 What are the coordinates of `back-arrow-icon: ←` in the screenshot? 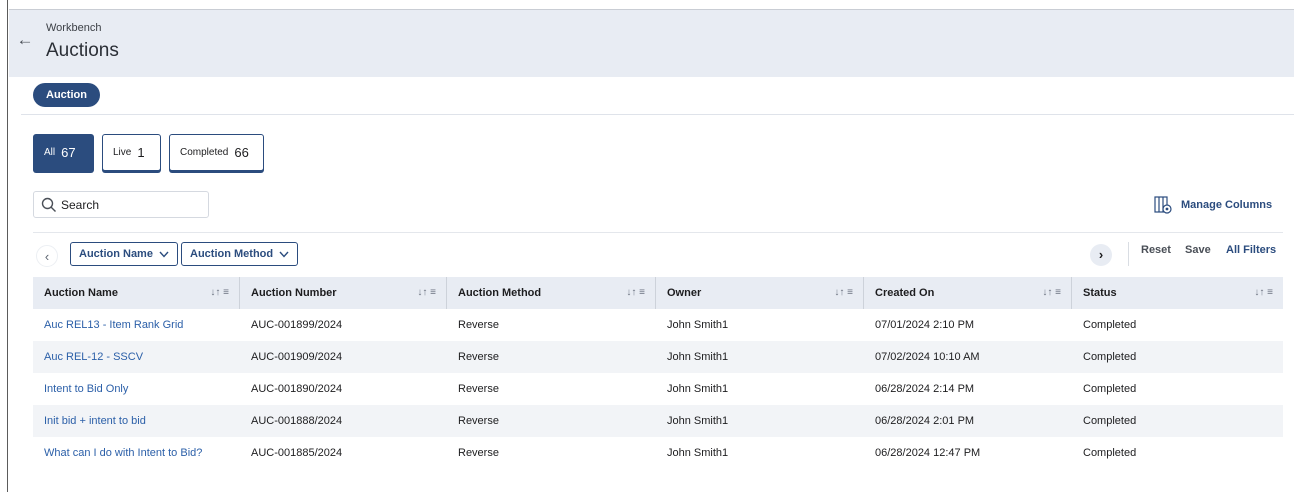 It's located at (25, 40).